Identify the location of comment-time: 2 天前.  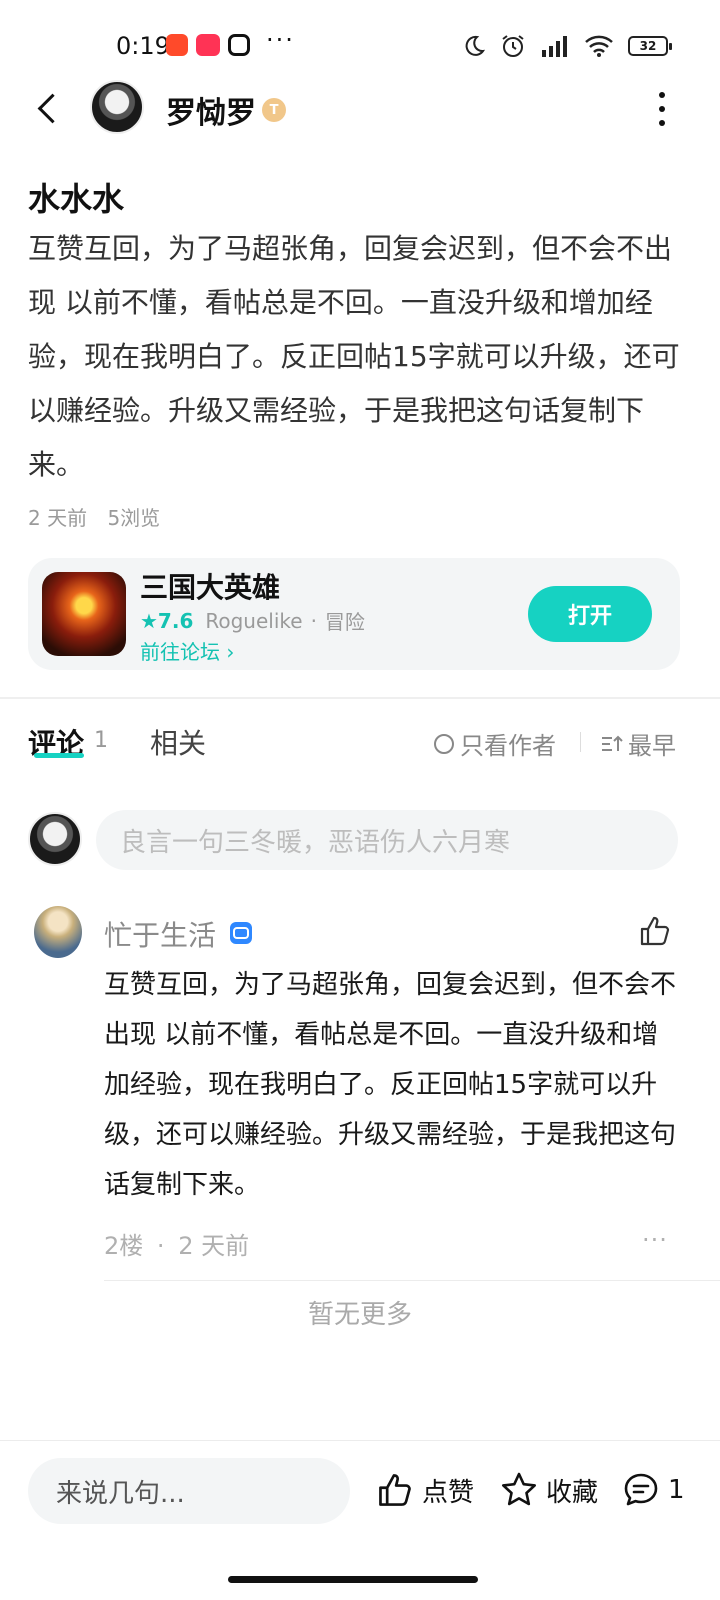
(214, 1246).